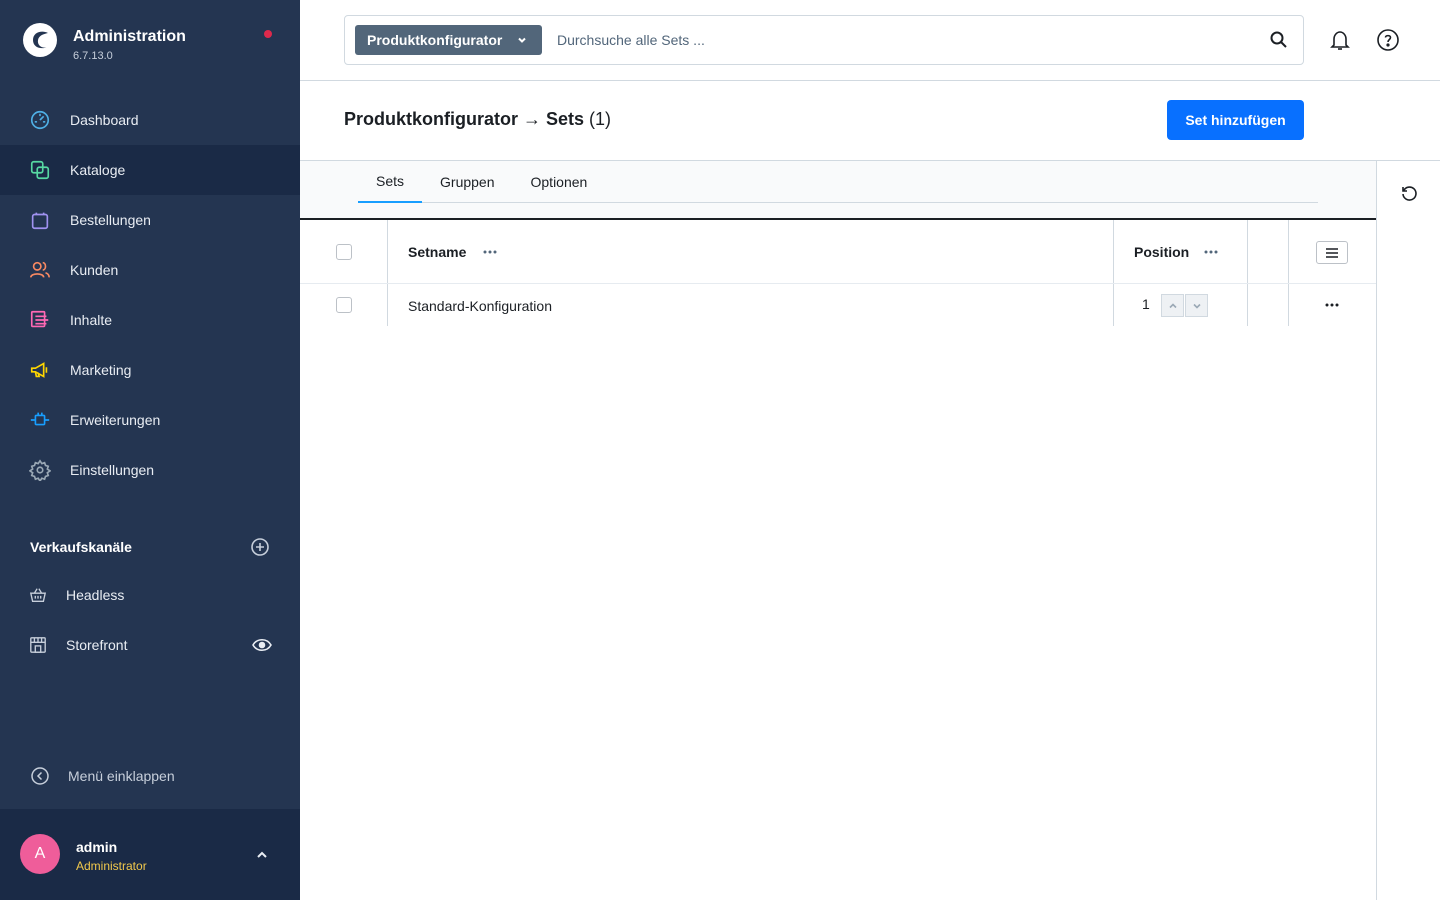 Image resolution: width=1440 pixels, height=900 pixels. I want to click on eye-icon, so click(262, 645).